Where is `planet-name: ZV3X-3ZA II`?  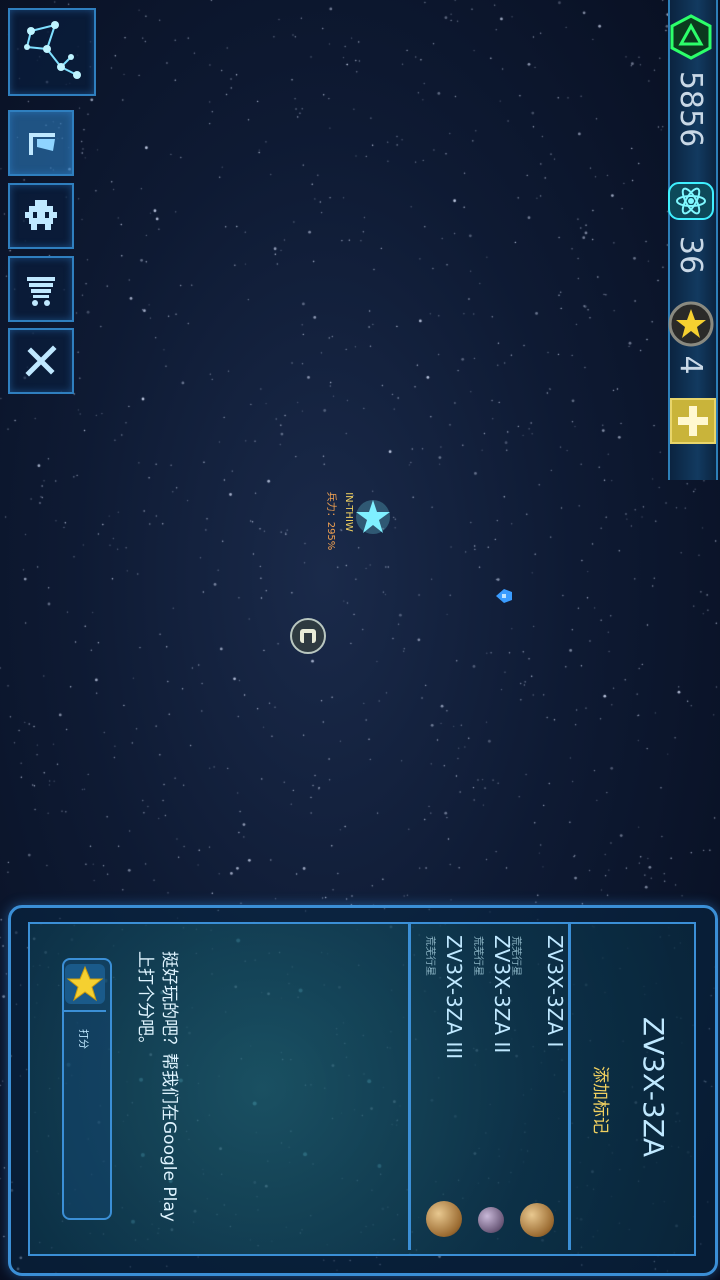
planet-name: ZV3X-3ZA II is located at coordinates (502, 1005).